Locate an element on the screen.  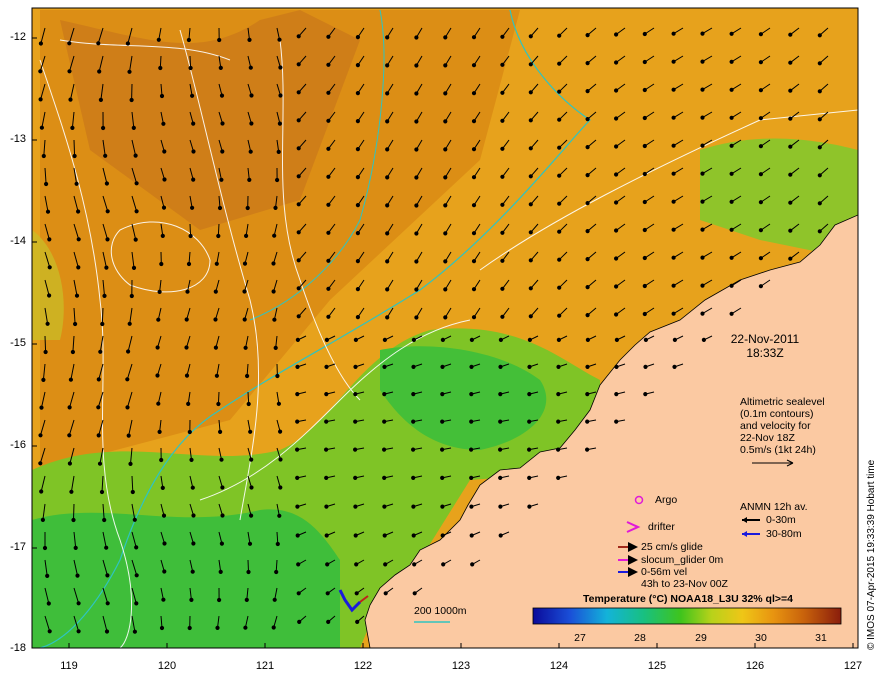
lon-tick: 124 is located at coordinates (559, 666).